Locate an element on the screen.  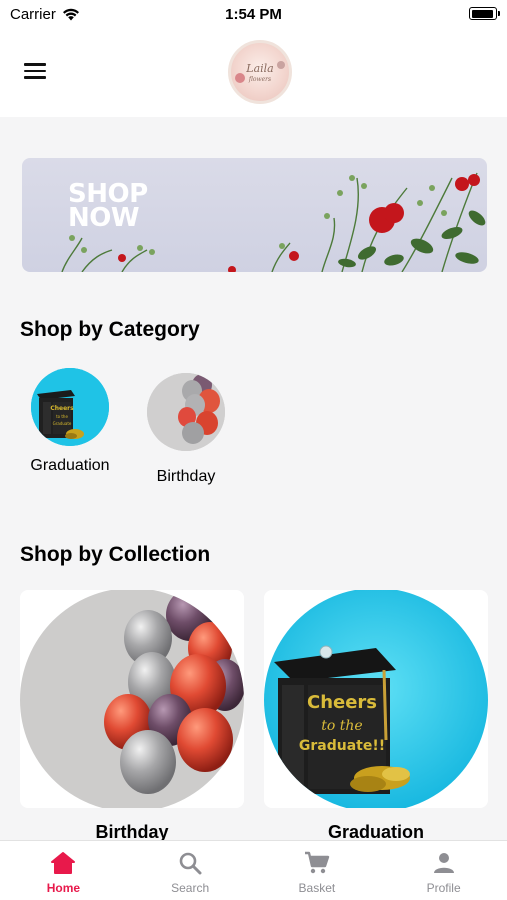
graduation-collection-image: Cheers to the Graduate!! is located at coordinates (376, 699).